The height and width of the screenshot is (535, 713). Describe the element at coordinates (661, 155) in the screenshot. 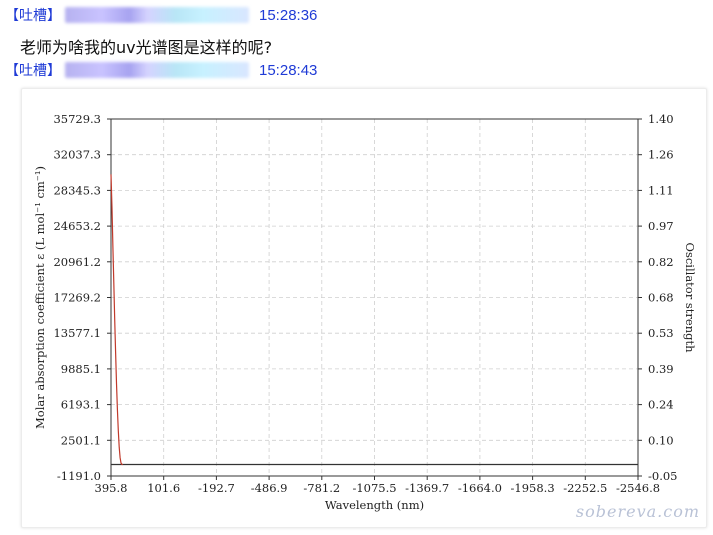

I see `y-right-tick-label: 1.26` at that location.